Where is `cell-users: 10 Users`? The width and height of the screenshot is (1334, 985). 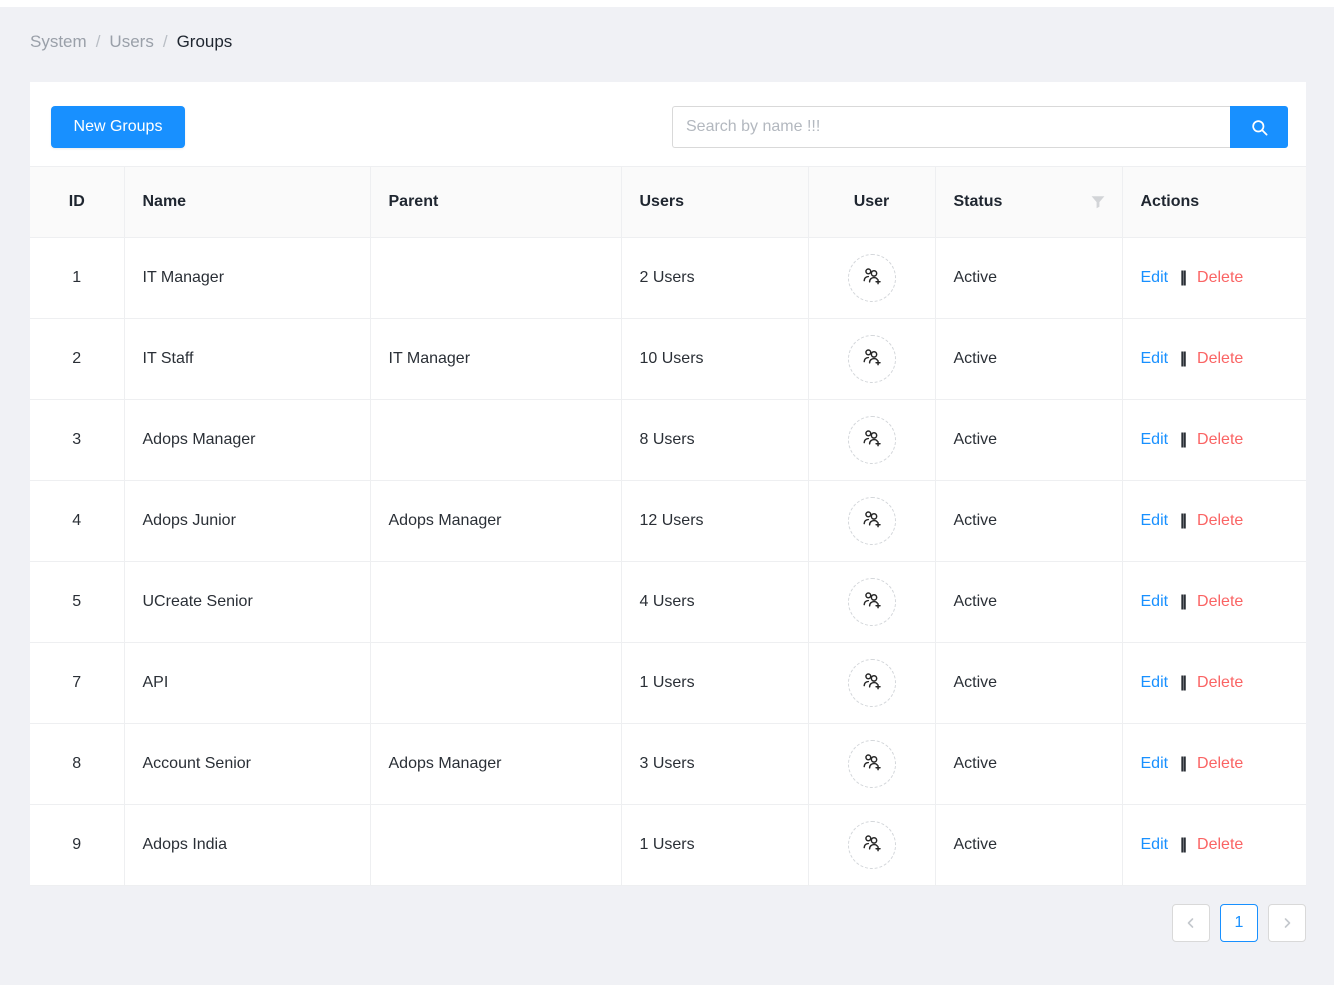 cell-users: 10 Users is located at coordinates (715, 359).